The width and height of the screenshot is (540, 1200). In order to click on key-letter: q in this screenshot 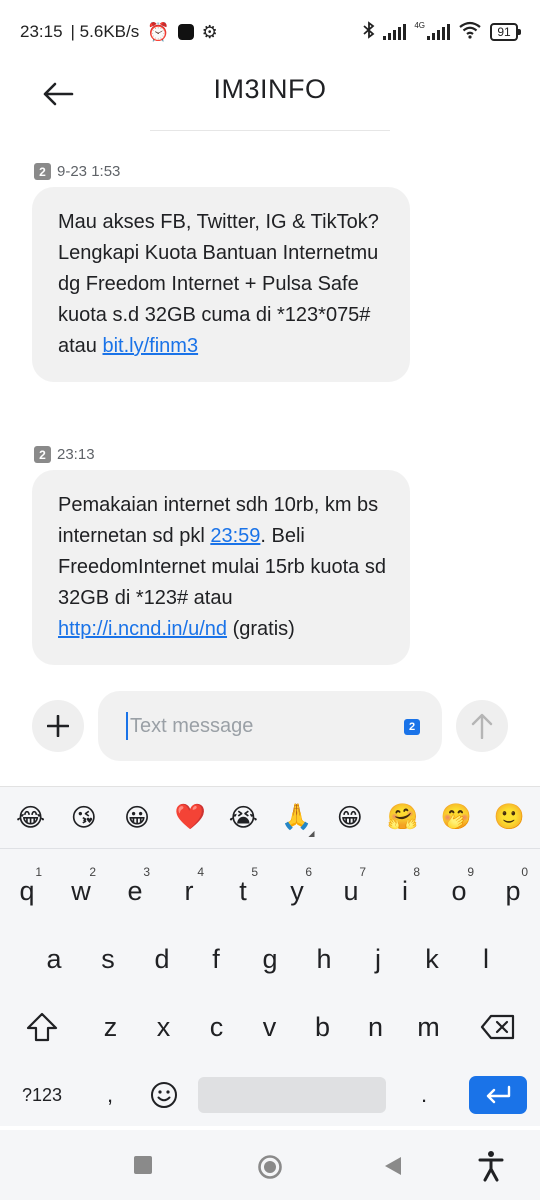, I will do `click(27, 890)`.